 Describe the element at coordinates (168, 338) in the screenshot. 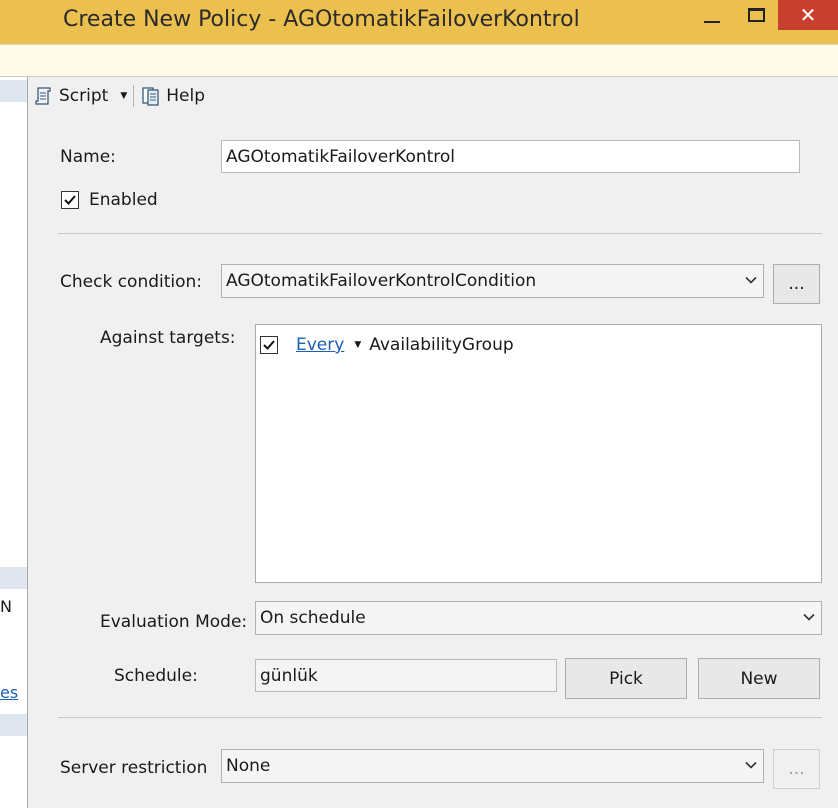

I see `against-targets-label: Against targets:` at that location.